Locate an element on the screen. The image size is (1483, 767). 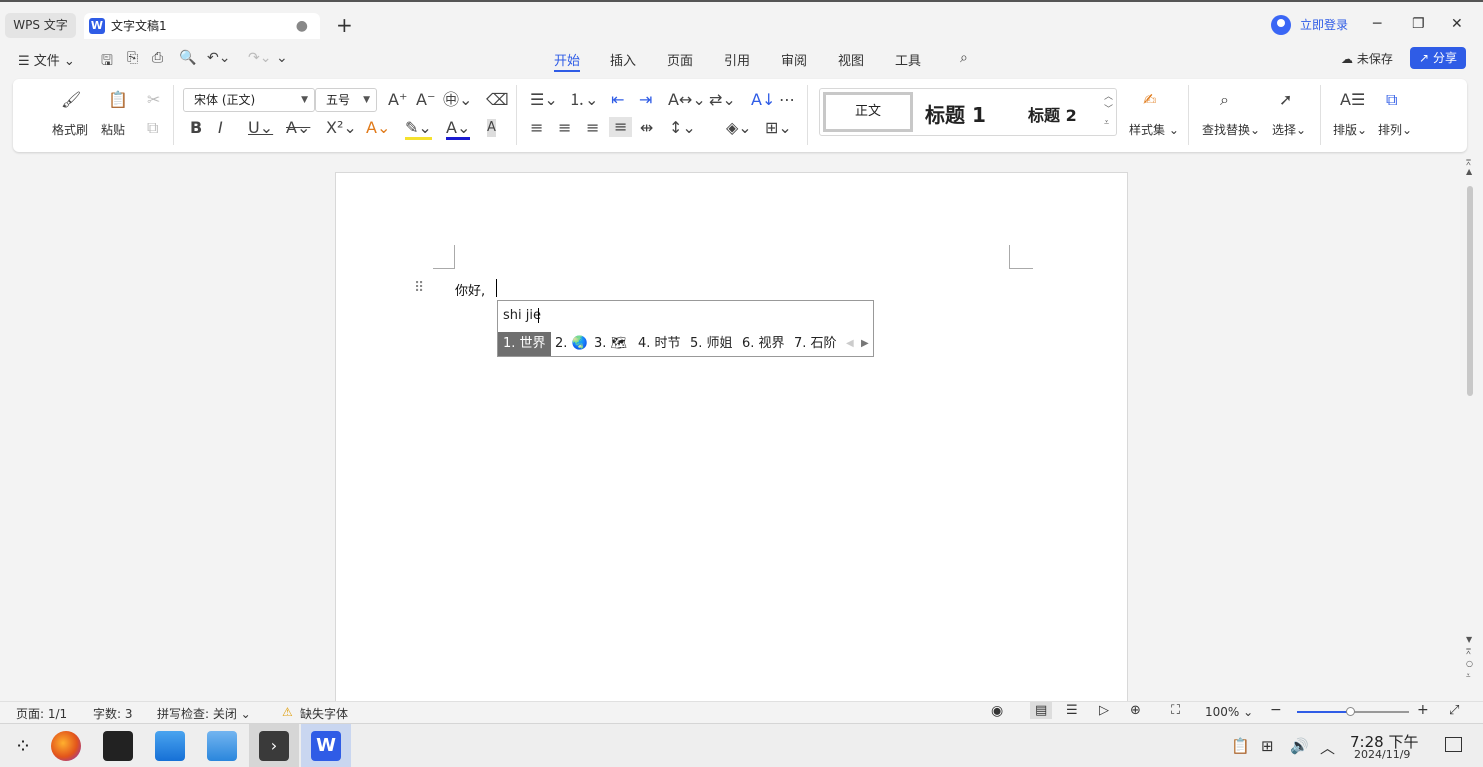
launcher-icon: ⁘ is located at coordinates (23, 746).